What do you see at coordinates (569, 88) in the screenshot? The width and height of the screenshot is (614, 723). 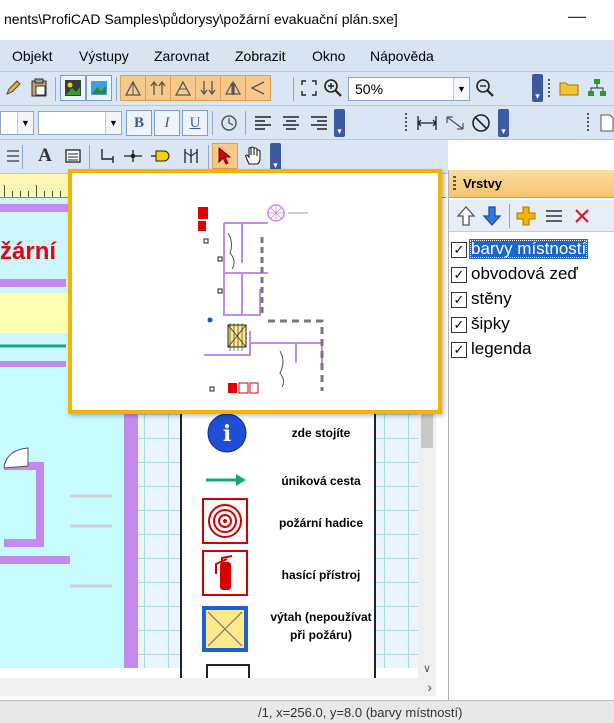 I see `folder-icon` at bounding box center [569, 88].